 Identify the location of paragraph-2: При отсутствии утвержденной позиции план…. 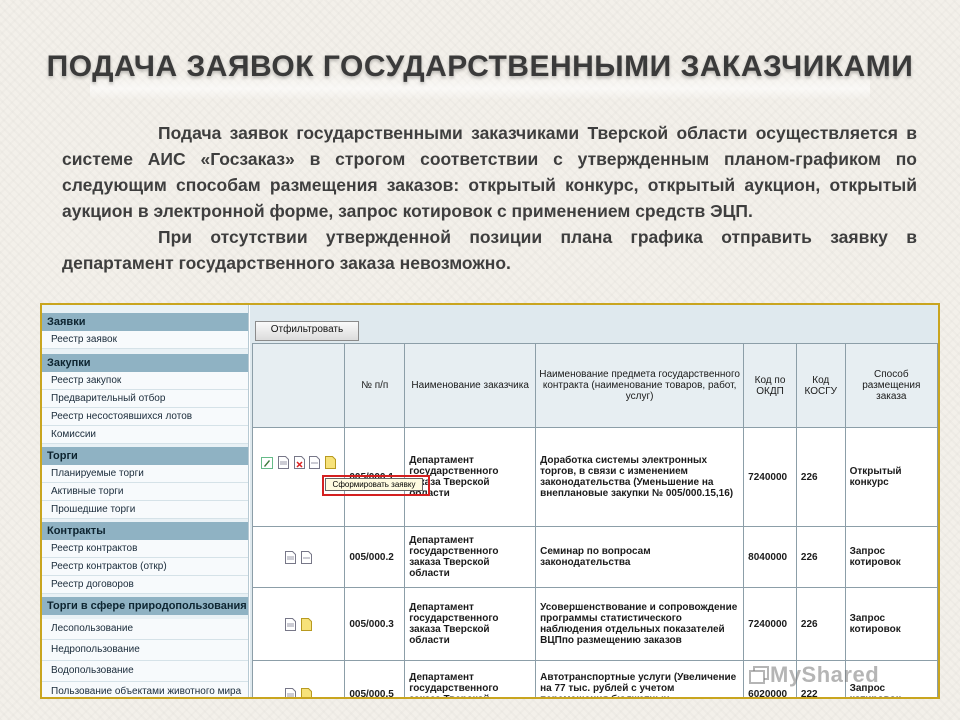
(489, 250).